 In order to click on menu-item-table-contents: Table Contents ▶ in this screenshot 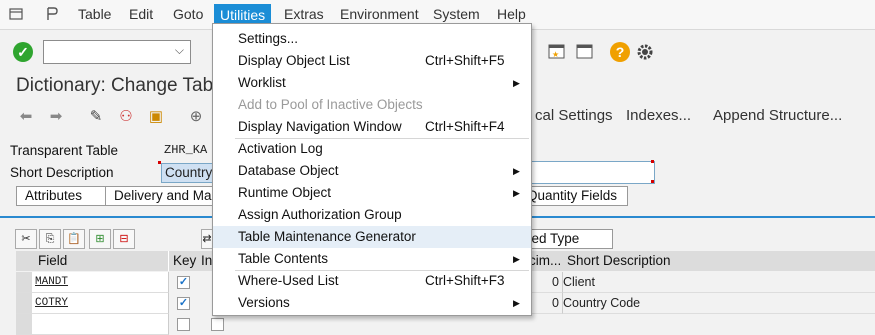, I will do `click(372, 259)`.